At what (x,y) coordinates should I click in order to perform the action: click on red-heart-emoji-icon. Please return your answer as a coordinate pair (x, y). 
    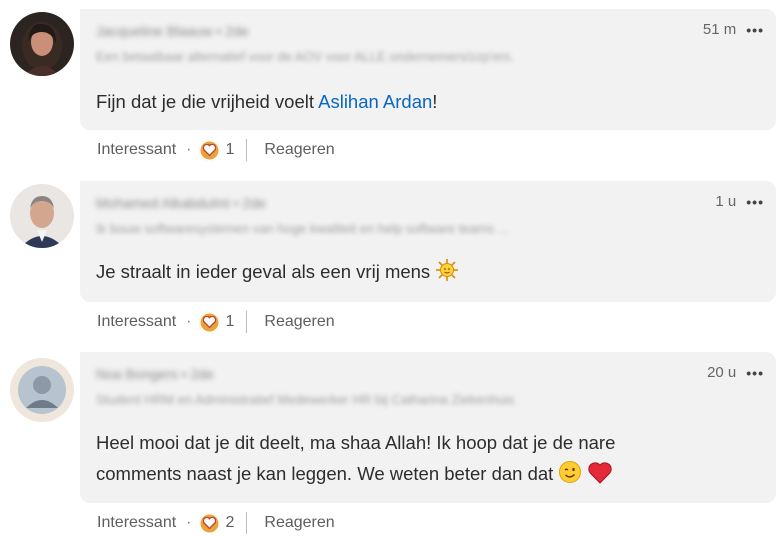
    Looking at the image, I should click on (599, 477).